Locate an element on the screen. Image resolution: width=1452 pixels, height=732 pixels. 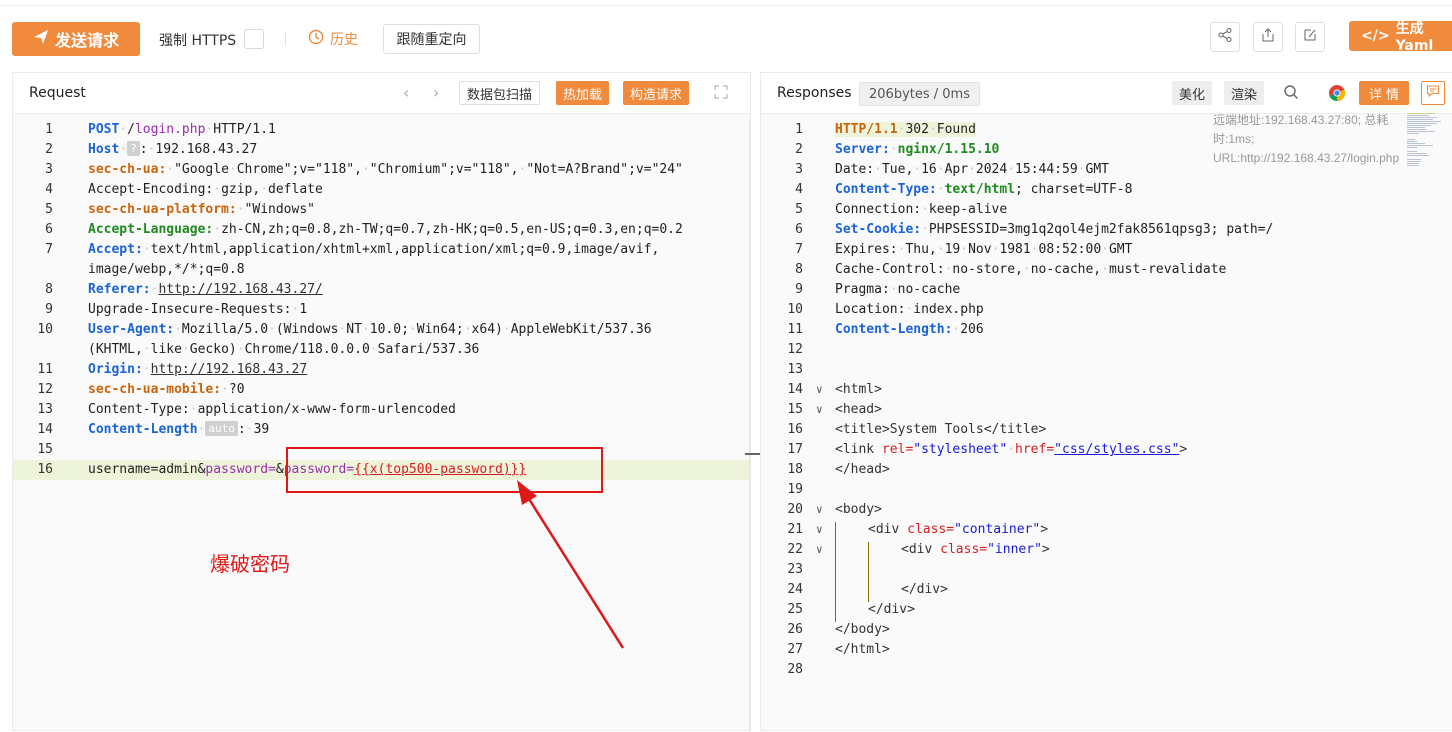
line-text: <div class="container"> is located at coordinates (958, 530).